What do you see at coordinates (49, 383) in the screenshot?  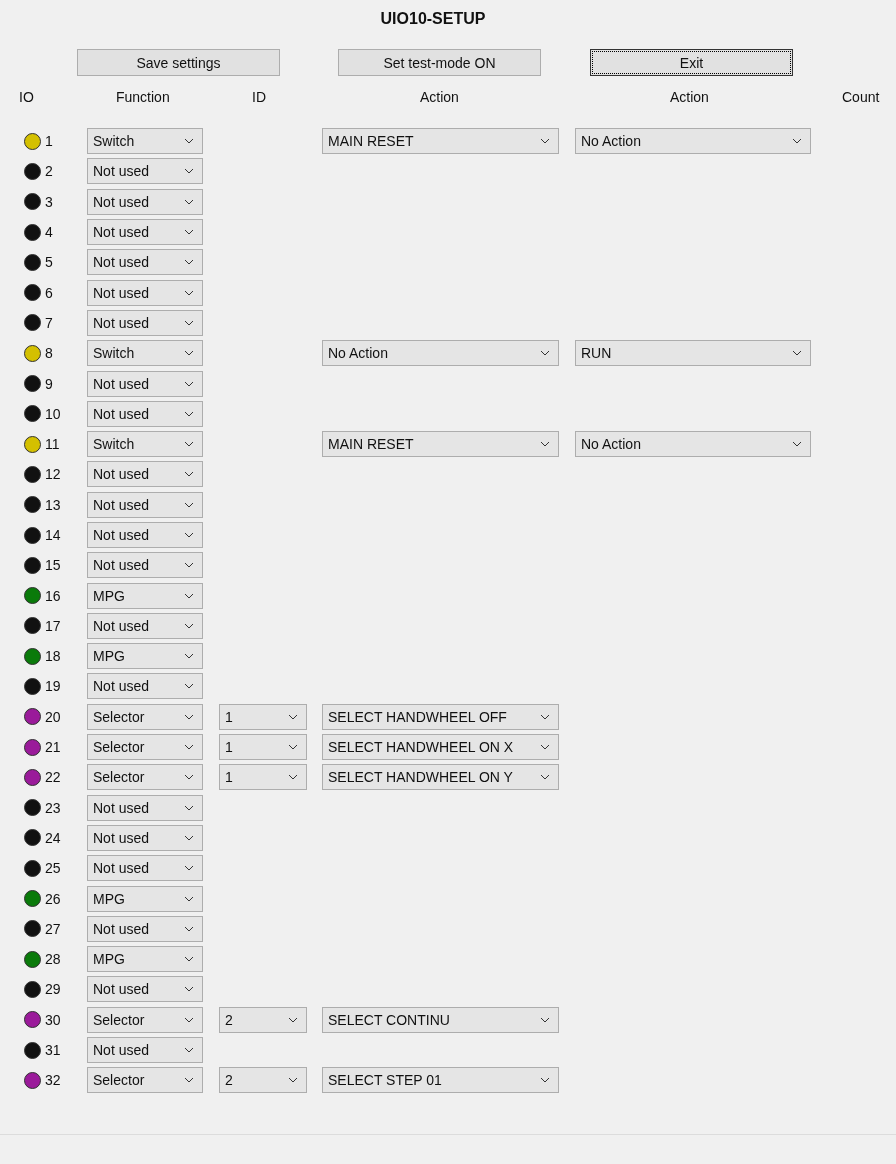 I see `io-number: 9` at bounding box center [49, 383].